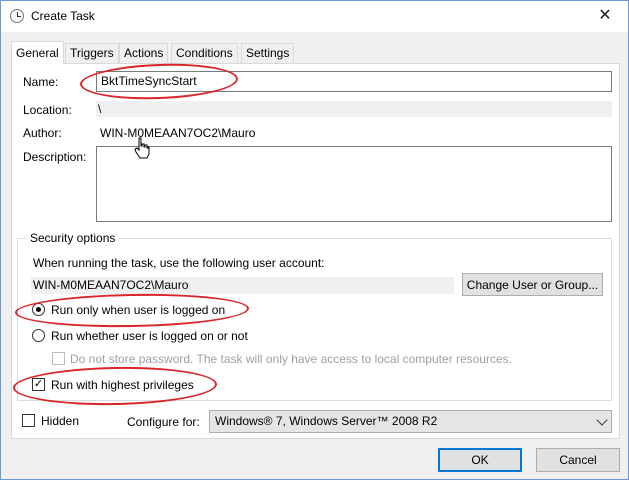 This screenshot has height=480, width=629. What do you see at coordinates (149, 336) in the screenshot?
I see `radio-run-whether-label: Run whether user is logged on or not` at bounding box center [149, 336].